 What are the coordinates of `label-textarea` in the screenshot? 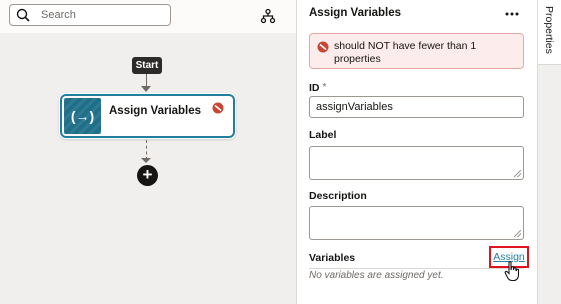 It's located at (416, 163).